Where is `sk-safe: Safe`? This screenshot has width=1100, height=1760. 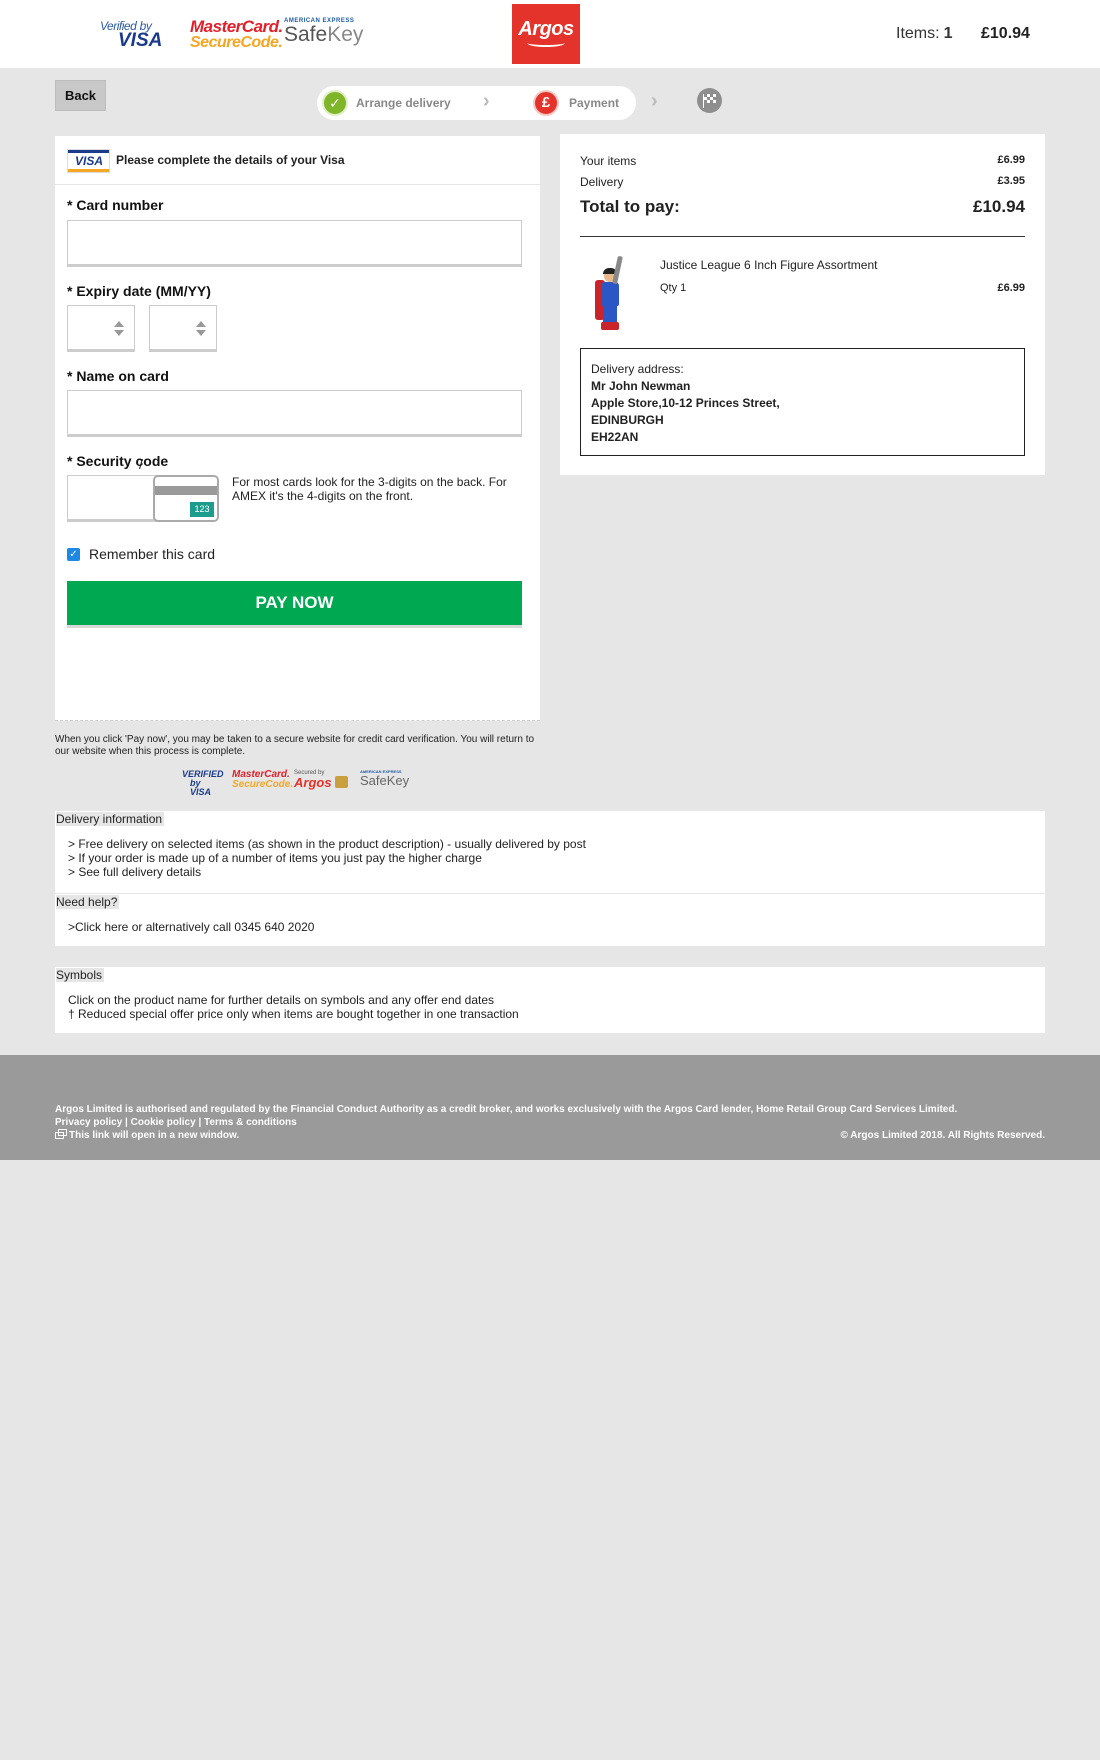
sk-safe: Safe is located at coordinates (306, 34).